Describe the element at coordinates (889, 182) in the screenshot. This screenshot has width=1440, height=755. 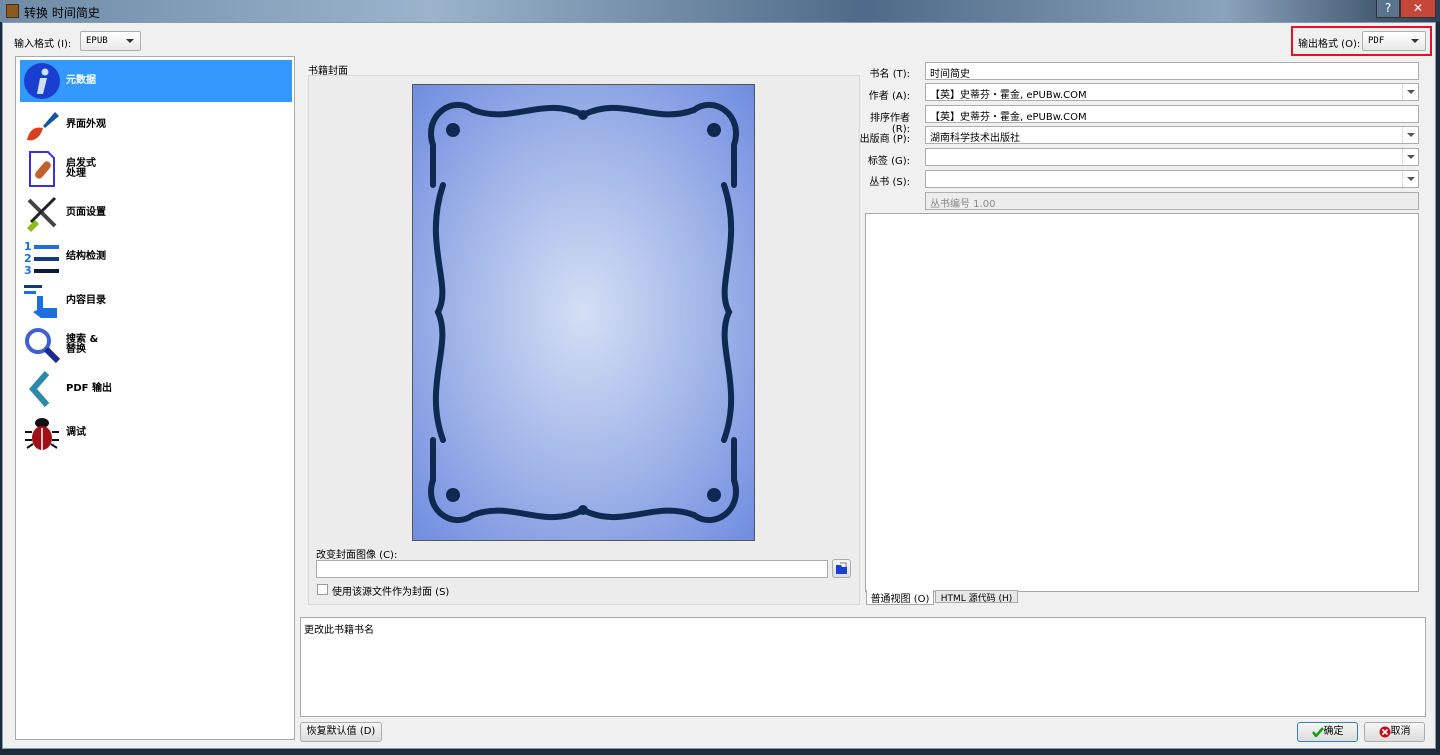
I see `series-label: 丛书 (S):` at that location.